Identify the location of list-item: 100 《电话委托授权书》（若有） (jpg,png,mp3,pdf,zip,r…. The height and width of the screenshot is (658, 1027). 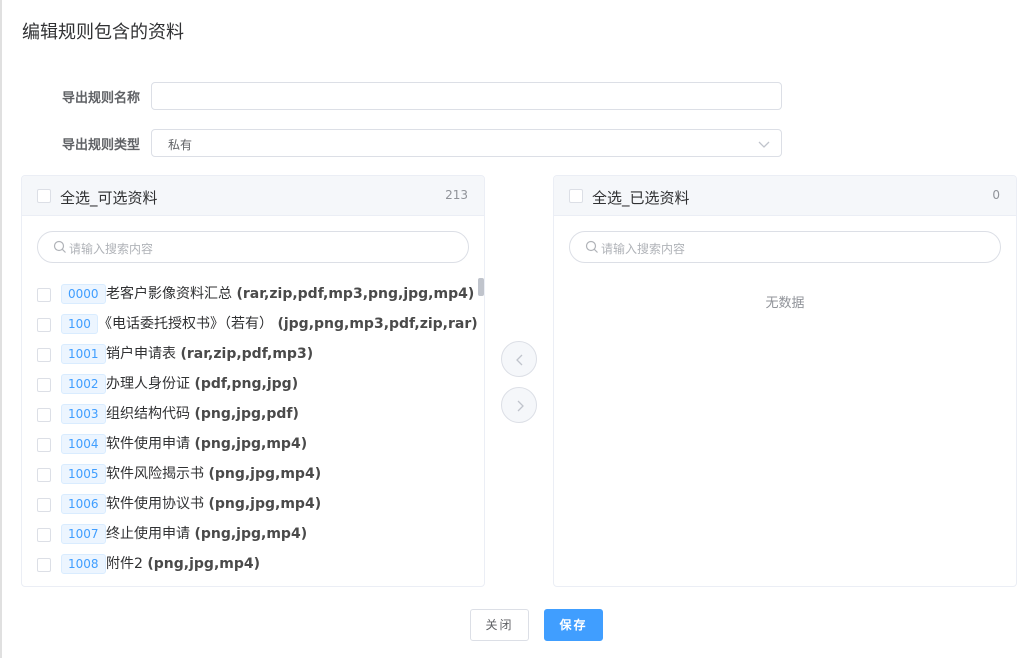
(253, 323).